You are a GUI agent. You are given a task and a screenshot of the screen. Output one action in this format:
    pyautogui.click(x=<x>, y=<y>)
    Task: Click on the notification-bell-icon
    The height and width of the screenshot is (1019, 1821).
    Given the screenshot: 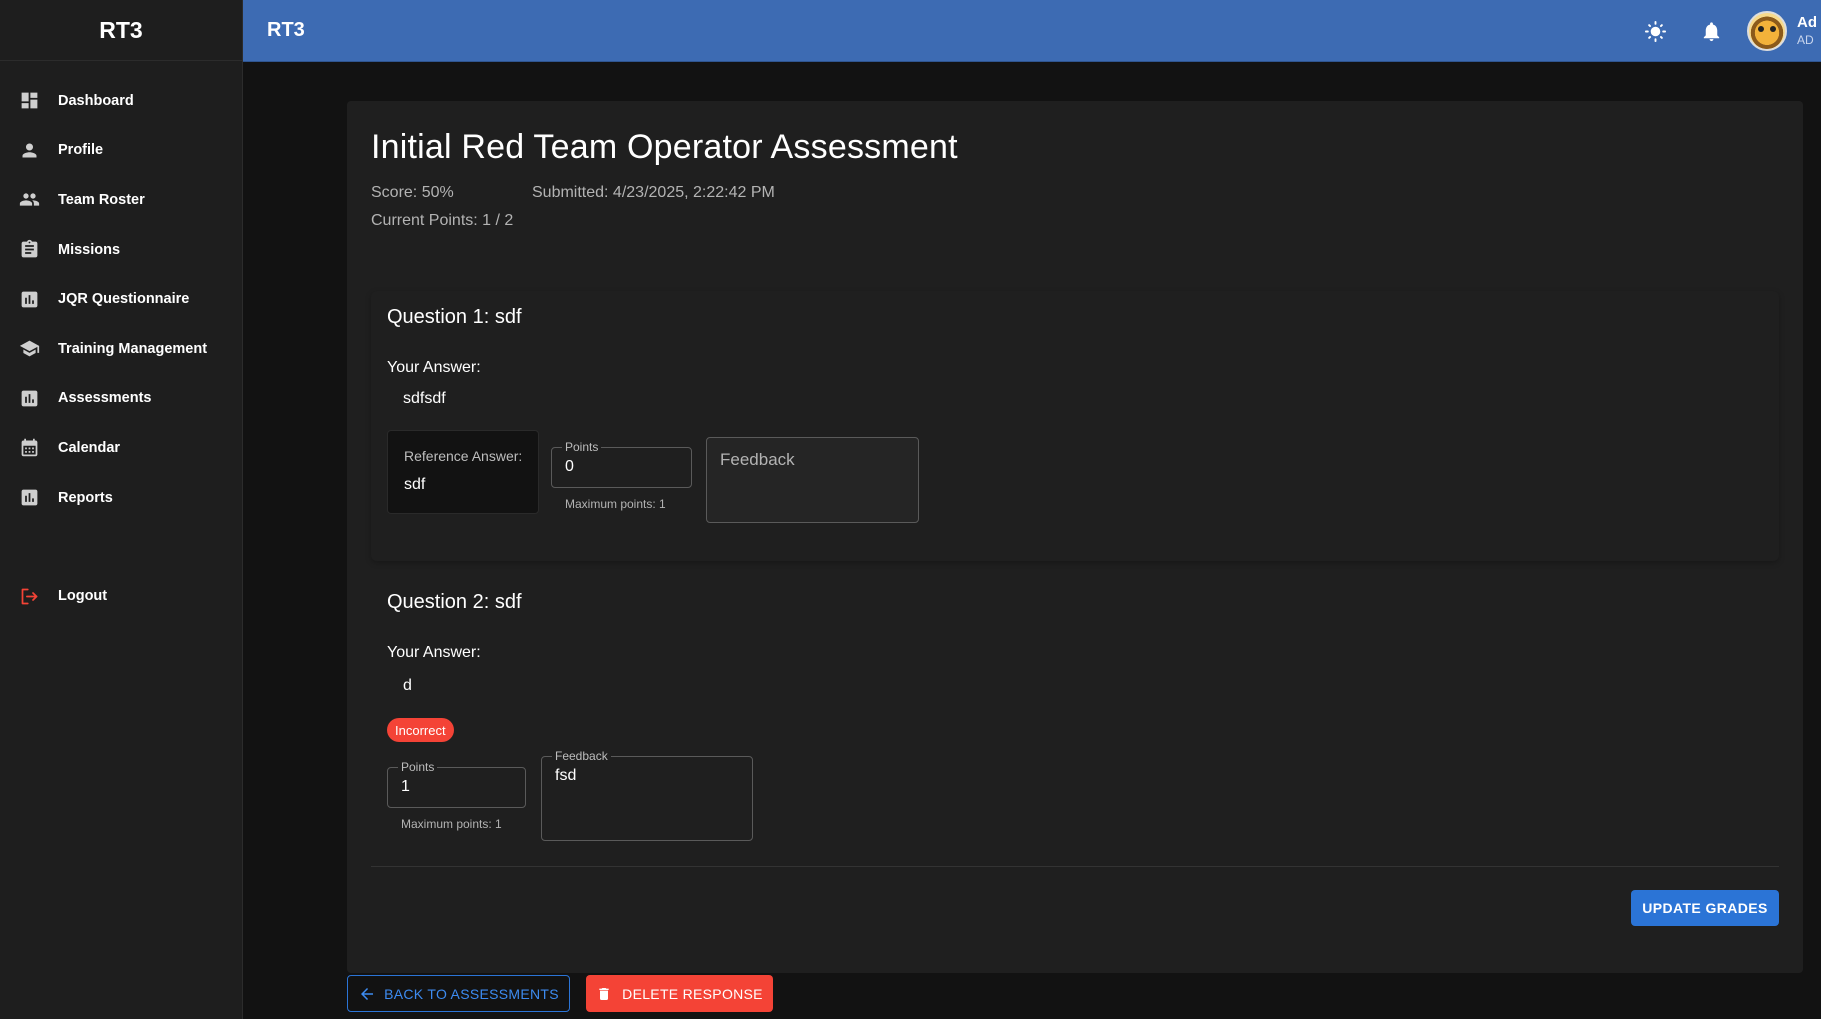 What is the action you would take?
    pyautogui.click(x=1711, y=31)
    